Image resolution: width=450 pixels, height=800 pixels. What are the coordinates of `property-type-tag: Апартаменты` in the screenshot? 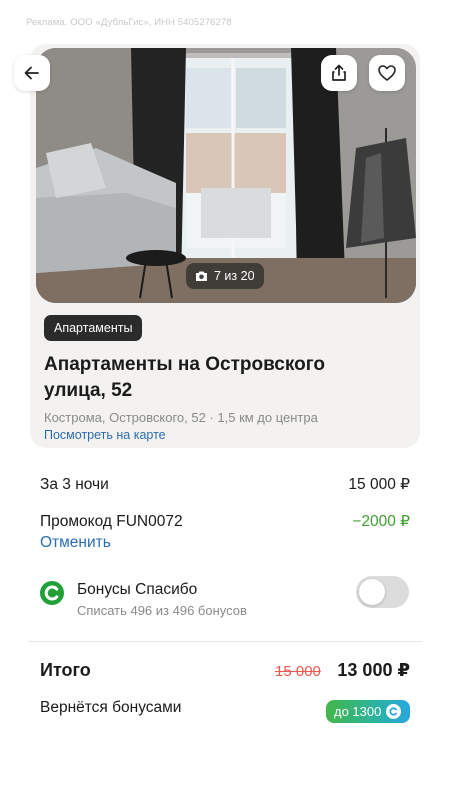 It's located at (93, 328).